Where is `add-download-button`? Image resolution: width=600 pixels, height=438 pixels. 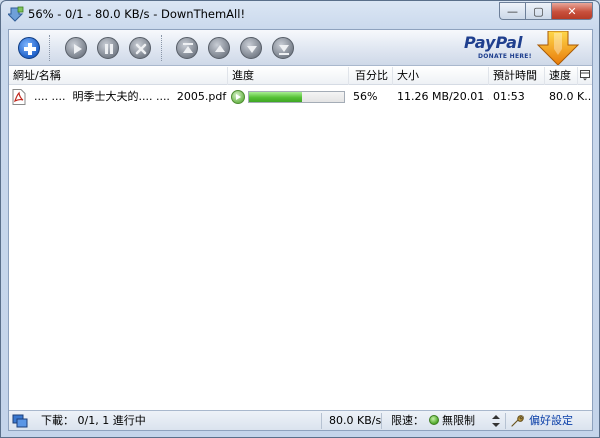
add-download-button is located at coordinates (29, 48).